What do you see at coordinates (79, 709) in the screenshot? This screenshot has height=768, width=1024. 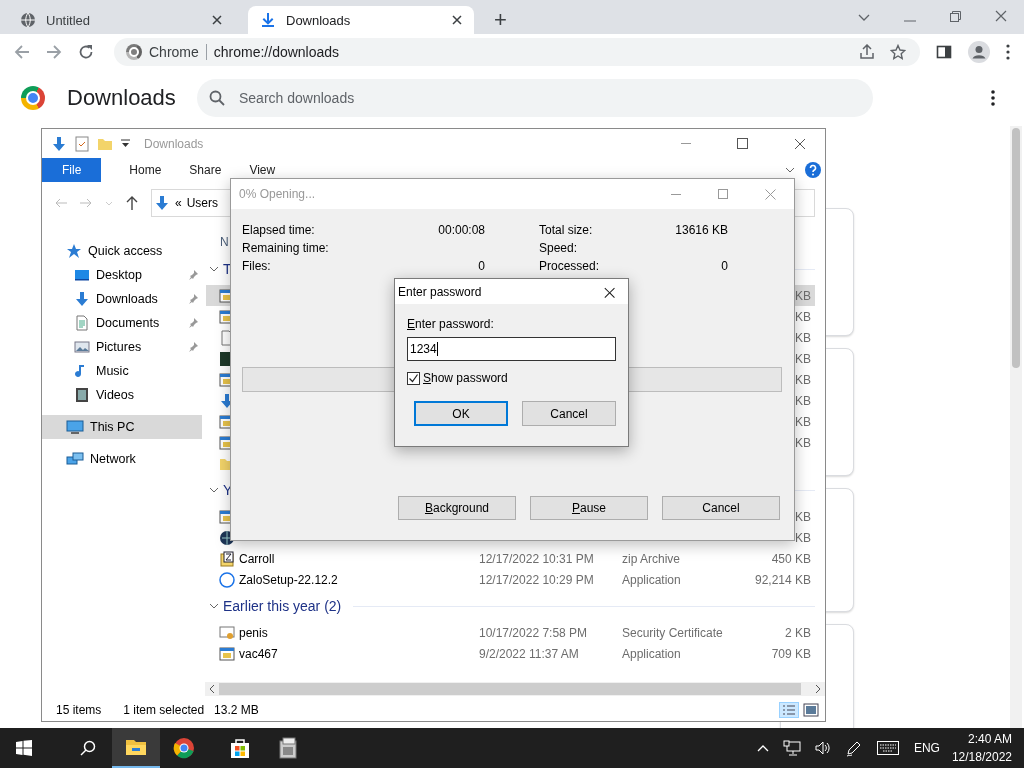 I see `status-text: 15 items` at bounding box center [79, 709].